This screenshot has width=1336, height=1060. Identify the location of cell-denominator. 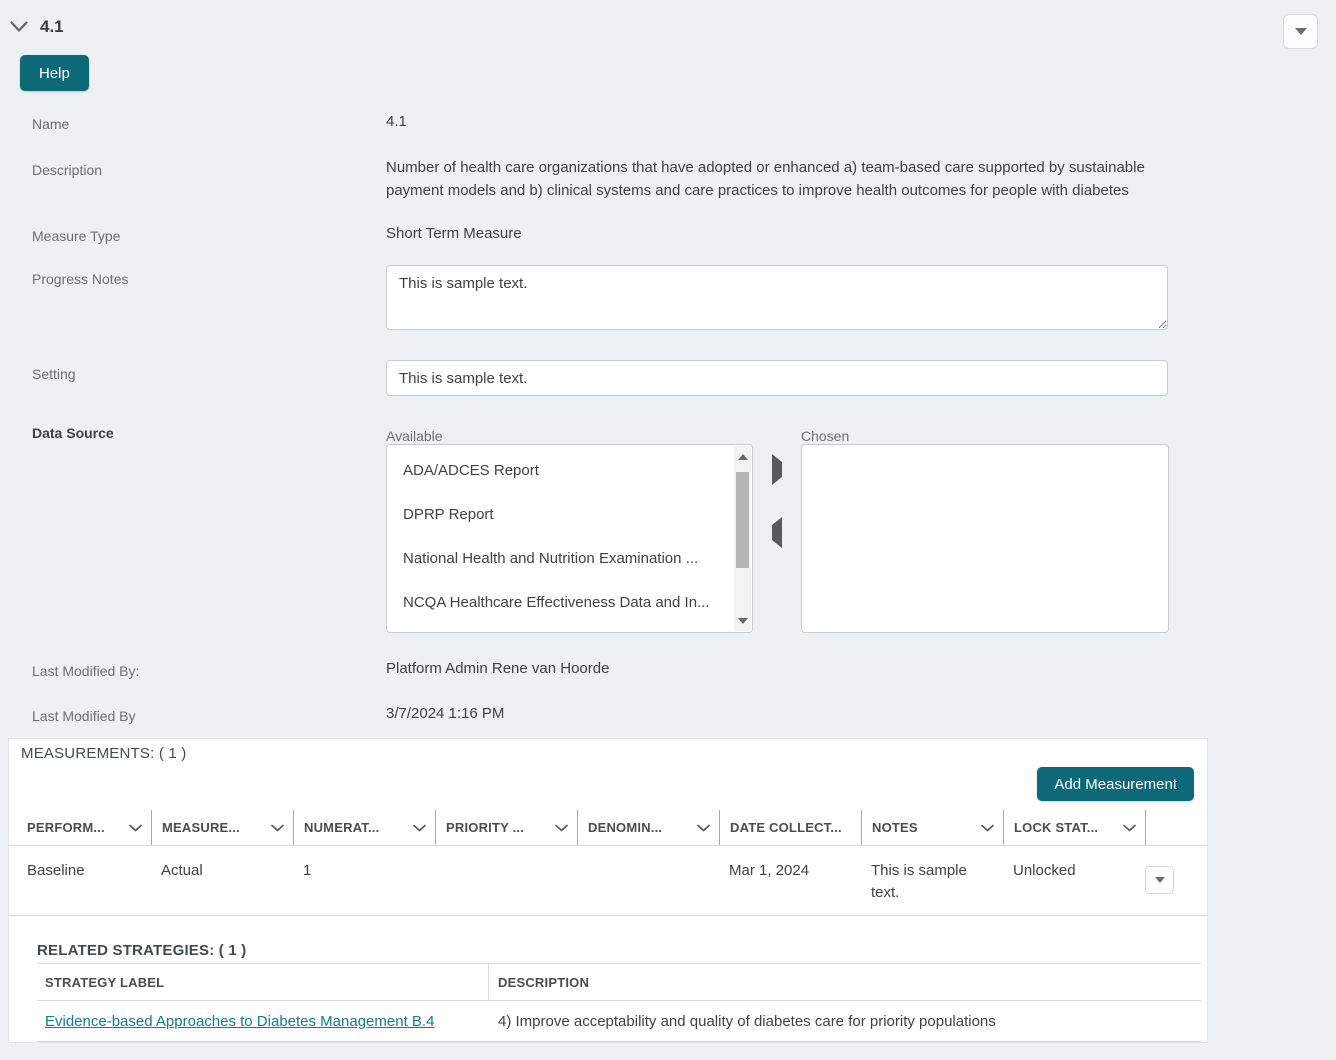
(648, 882).